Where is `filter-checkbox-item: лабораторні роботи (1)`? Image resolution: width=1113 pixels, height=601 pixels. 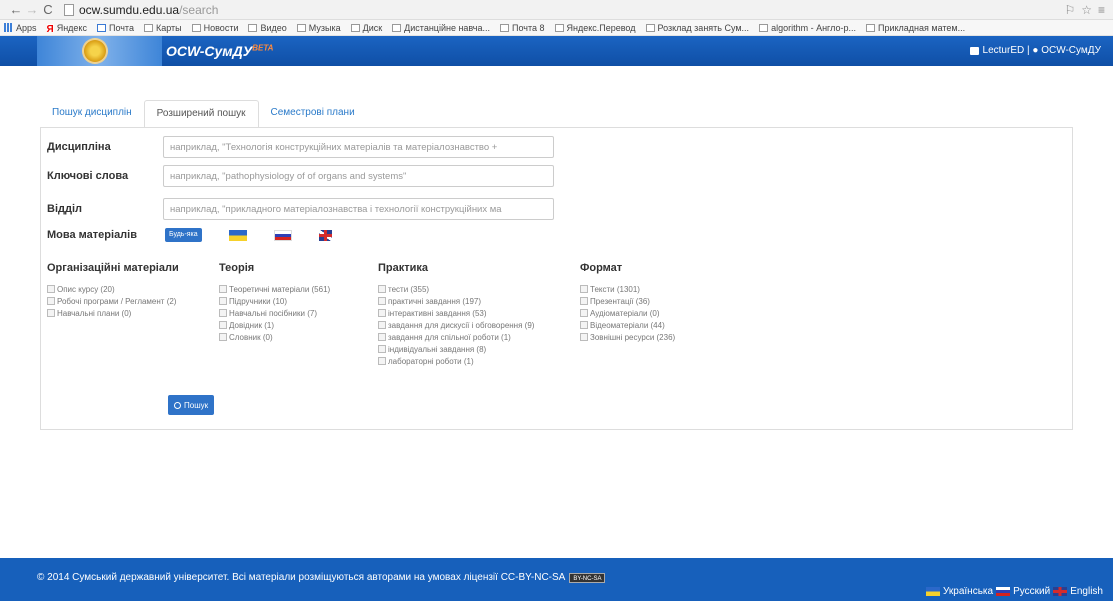 filter-checkbox-item: лабораторні роботи (1) is located at coordinates (456, 361).